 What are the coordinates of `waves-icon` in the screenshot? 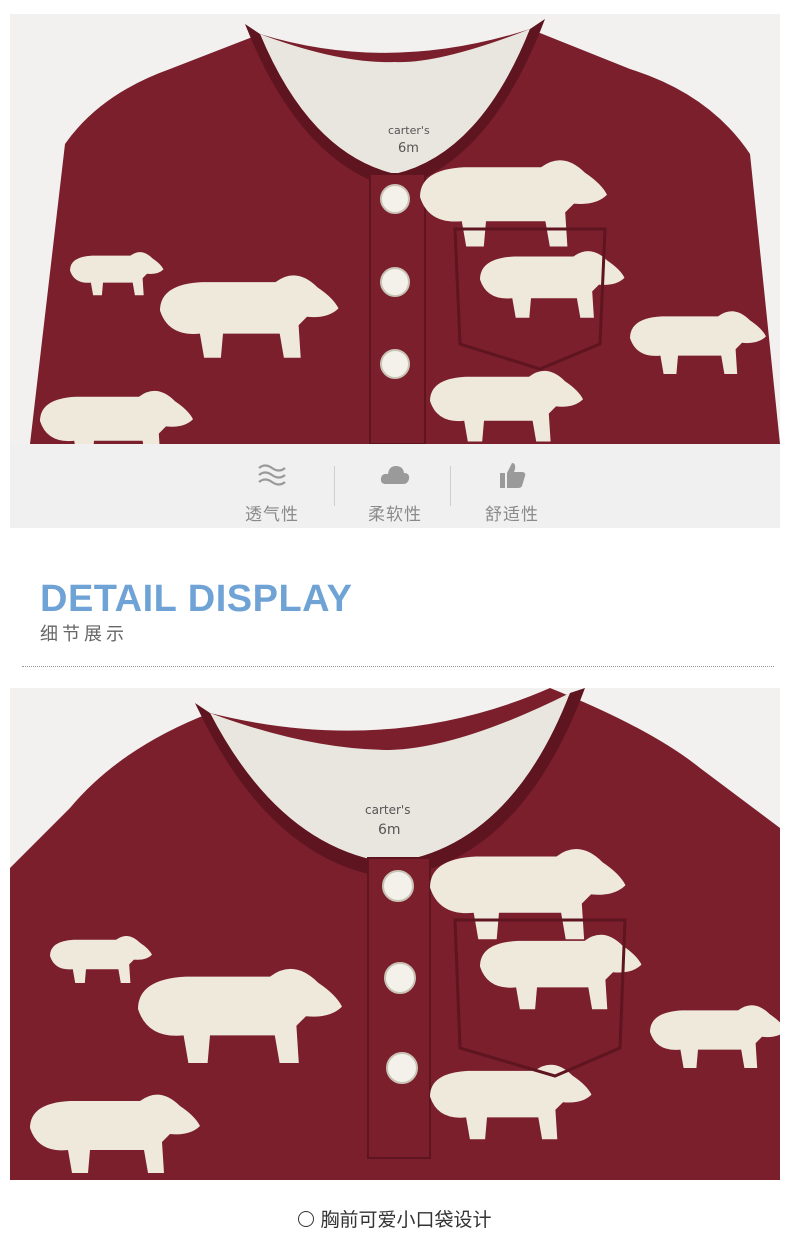 It's located at (272, 475).